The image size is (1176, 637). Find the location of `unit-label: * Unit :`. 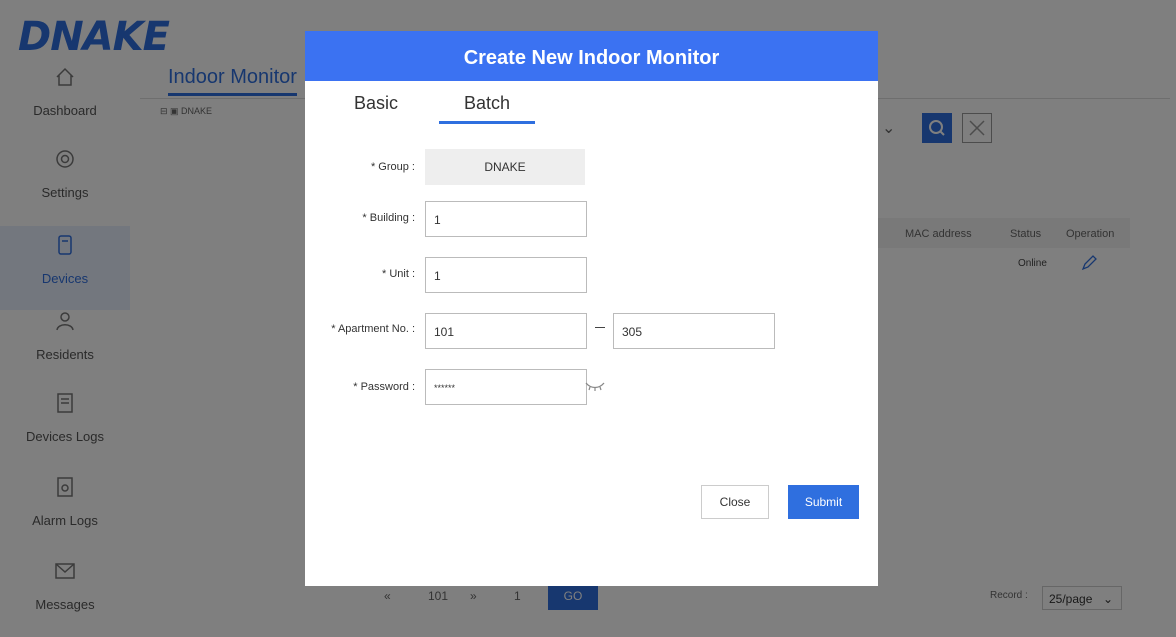

unit-label: * Unit : is located at coordinates (398, 274).